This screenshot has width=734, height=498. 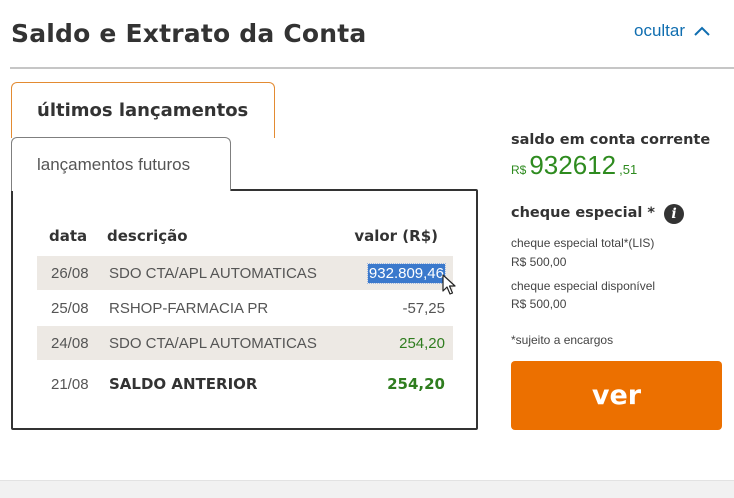 I want to click on row-date: 26/08, so click(x=70, y=273).